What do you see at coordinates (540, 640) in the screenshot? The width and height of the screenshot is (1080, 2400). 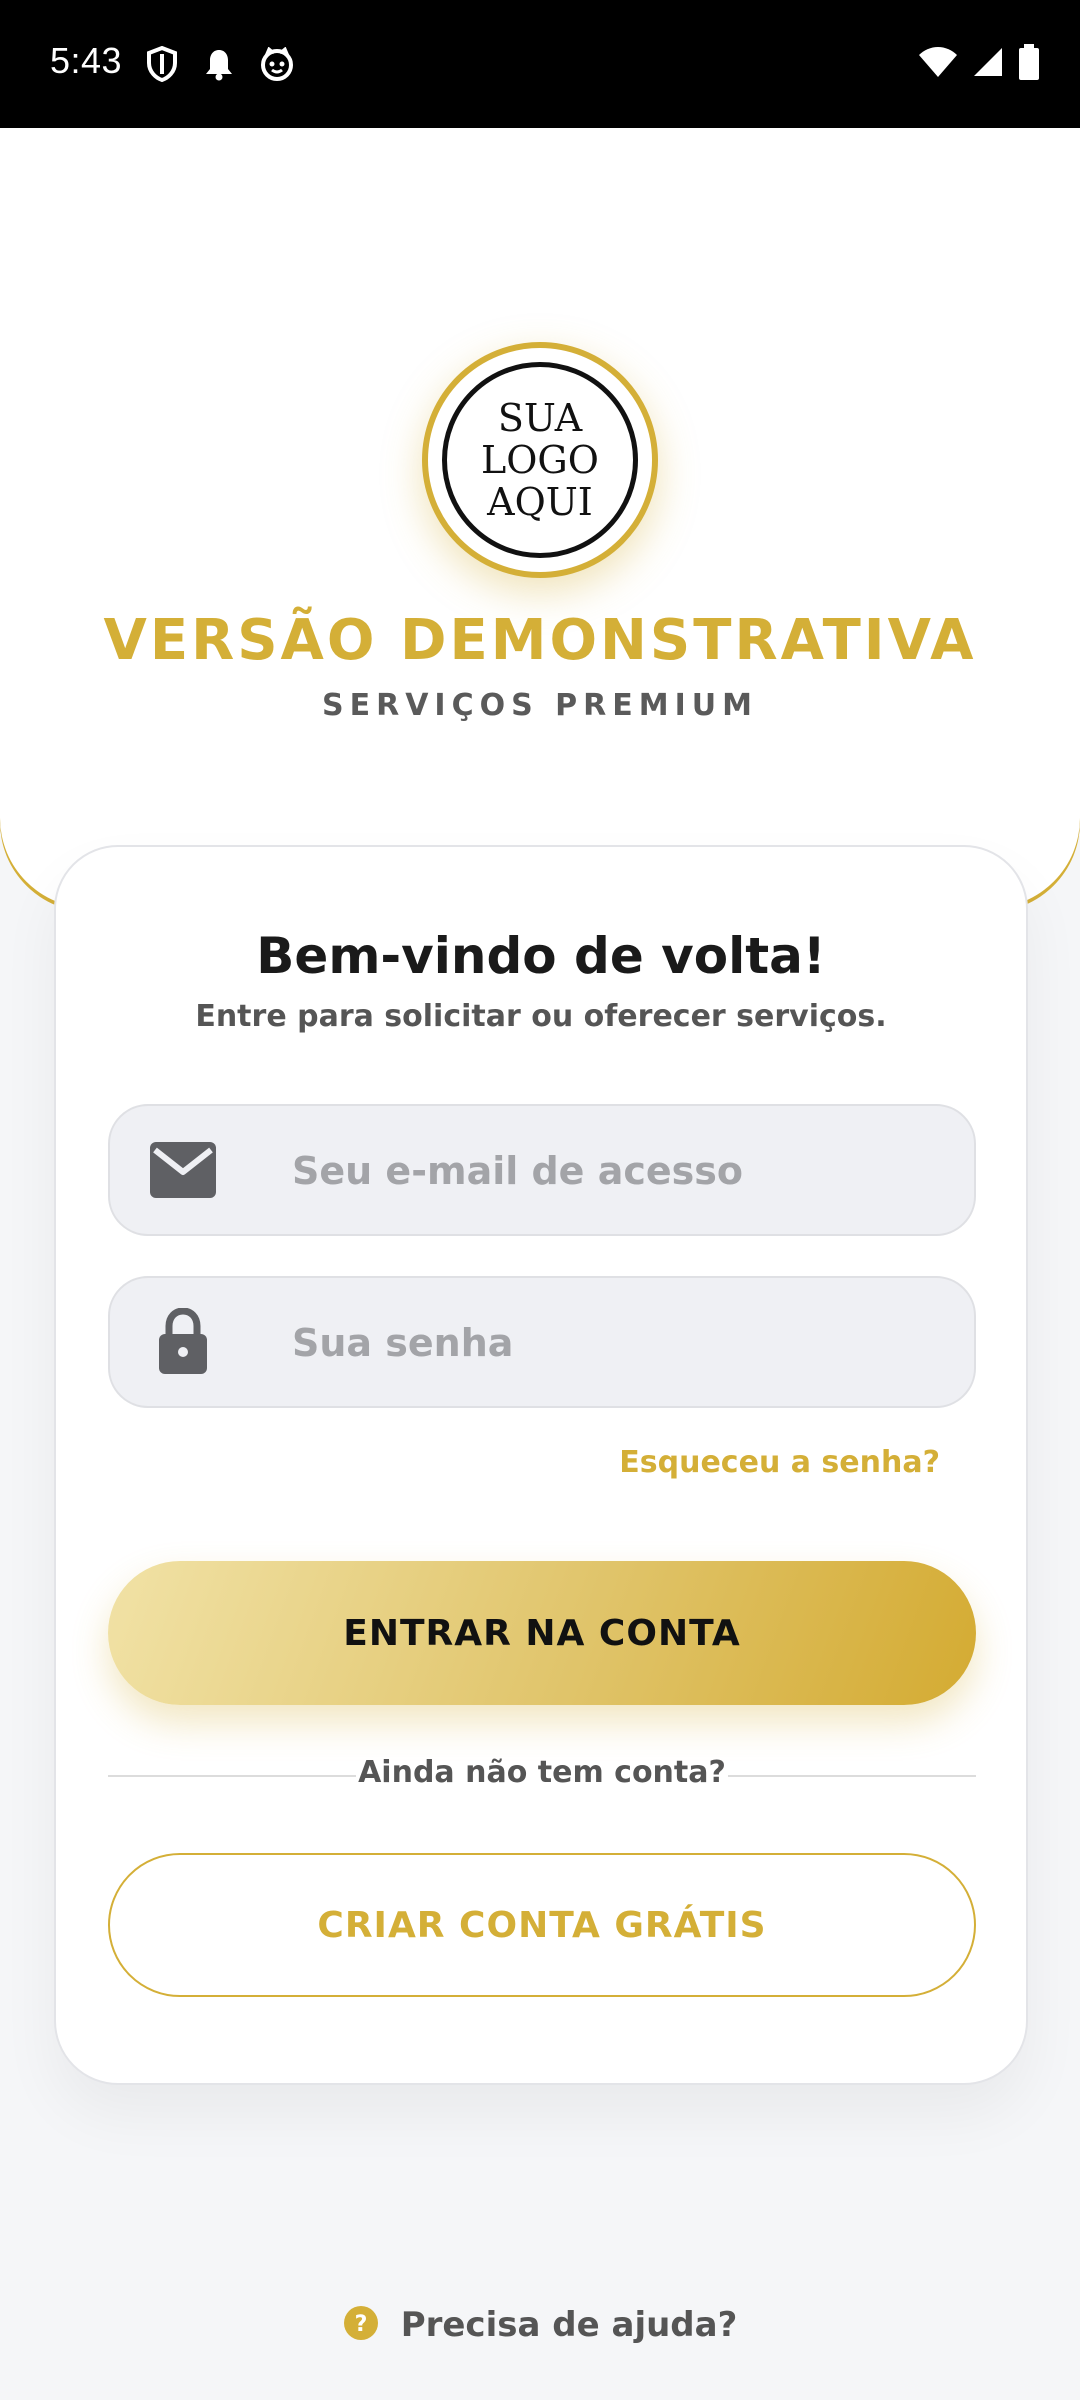 I see `brand-title: VERSÃO DEMONSTRATIVA` at bounding box center [540, 640].